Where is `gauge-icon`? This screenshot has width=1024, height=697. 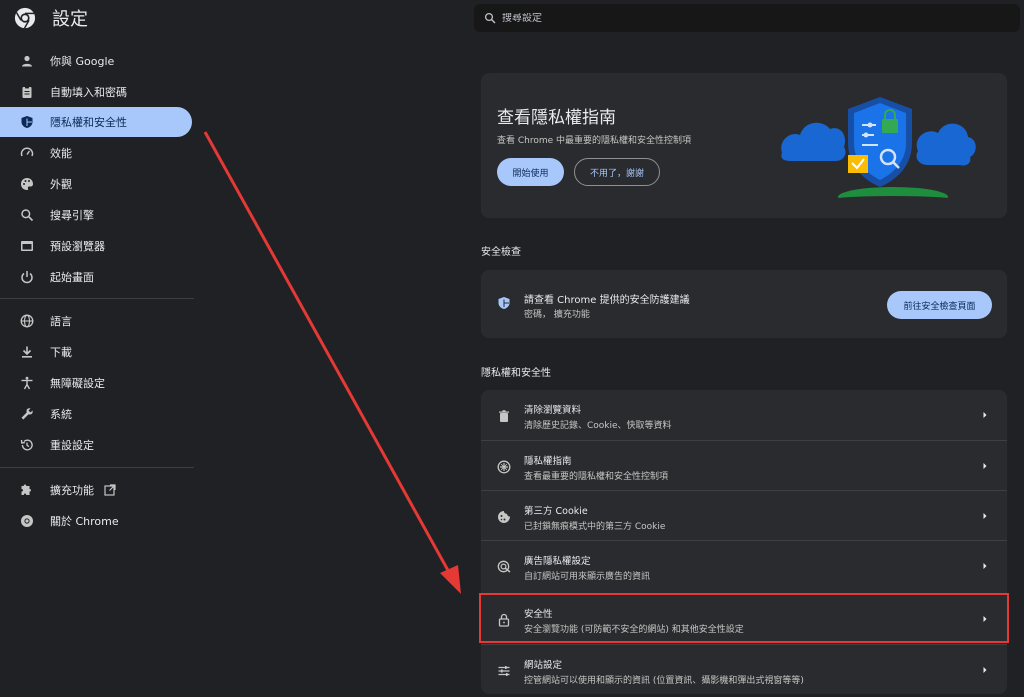
gauge-icon is located at coordinates (27, 153).